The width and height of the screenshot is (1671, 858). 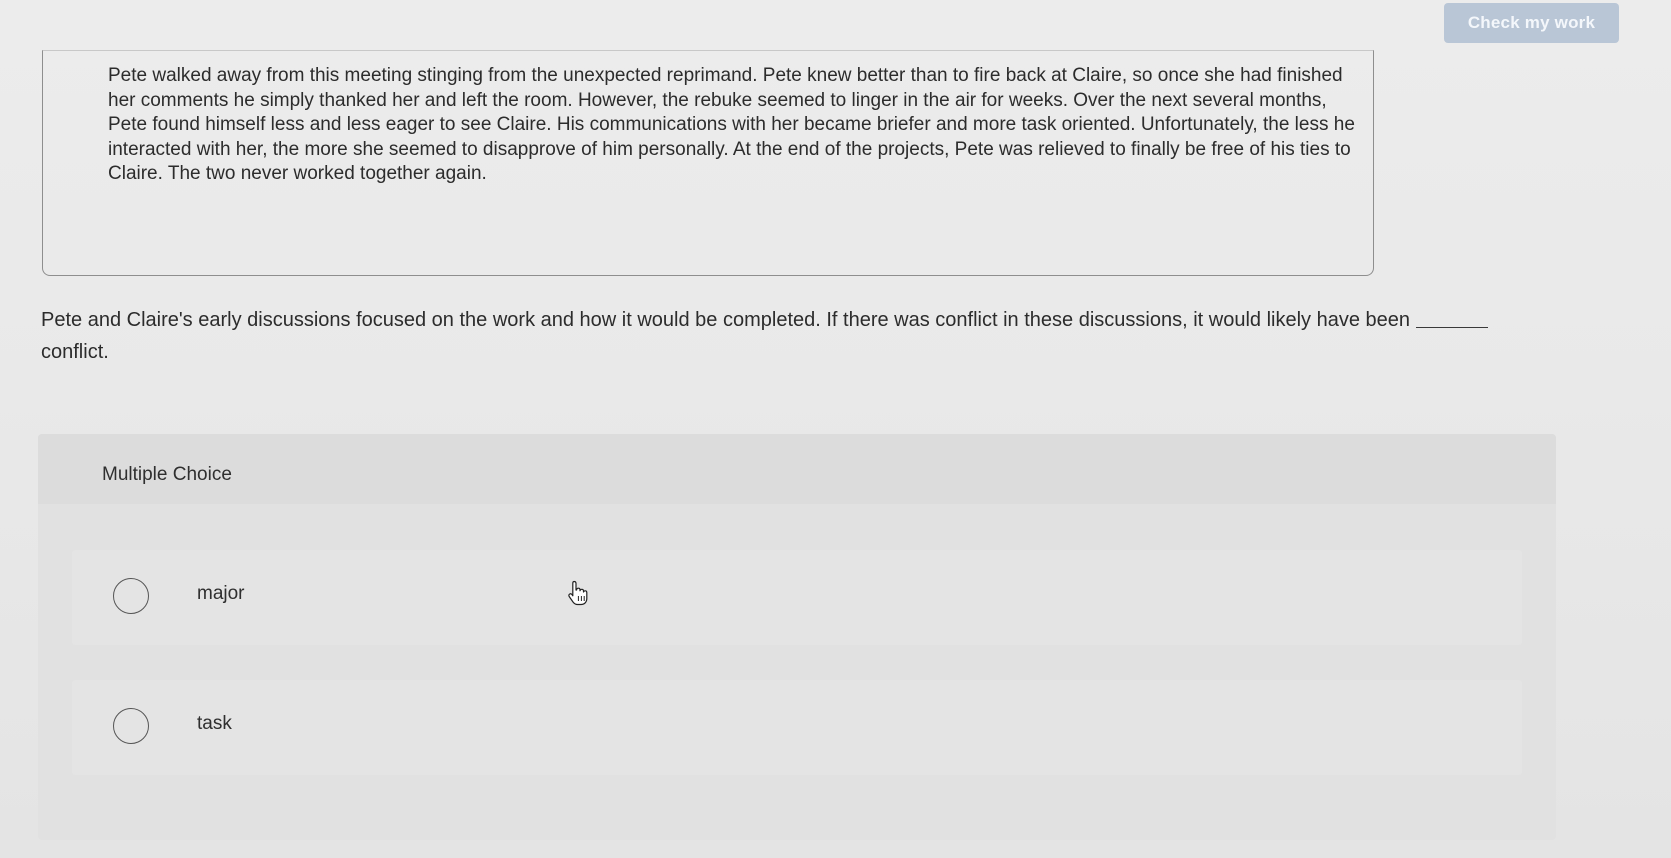 What do you see at coordinates (797, 469) in the screenshot?
I see `multiple-choice-header: Multiple Choice` at bounding box center [797, 469].